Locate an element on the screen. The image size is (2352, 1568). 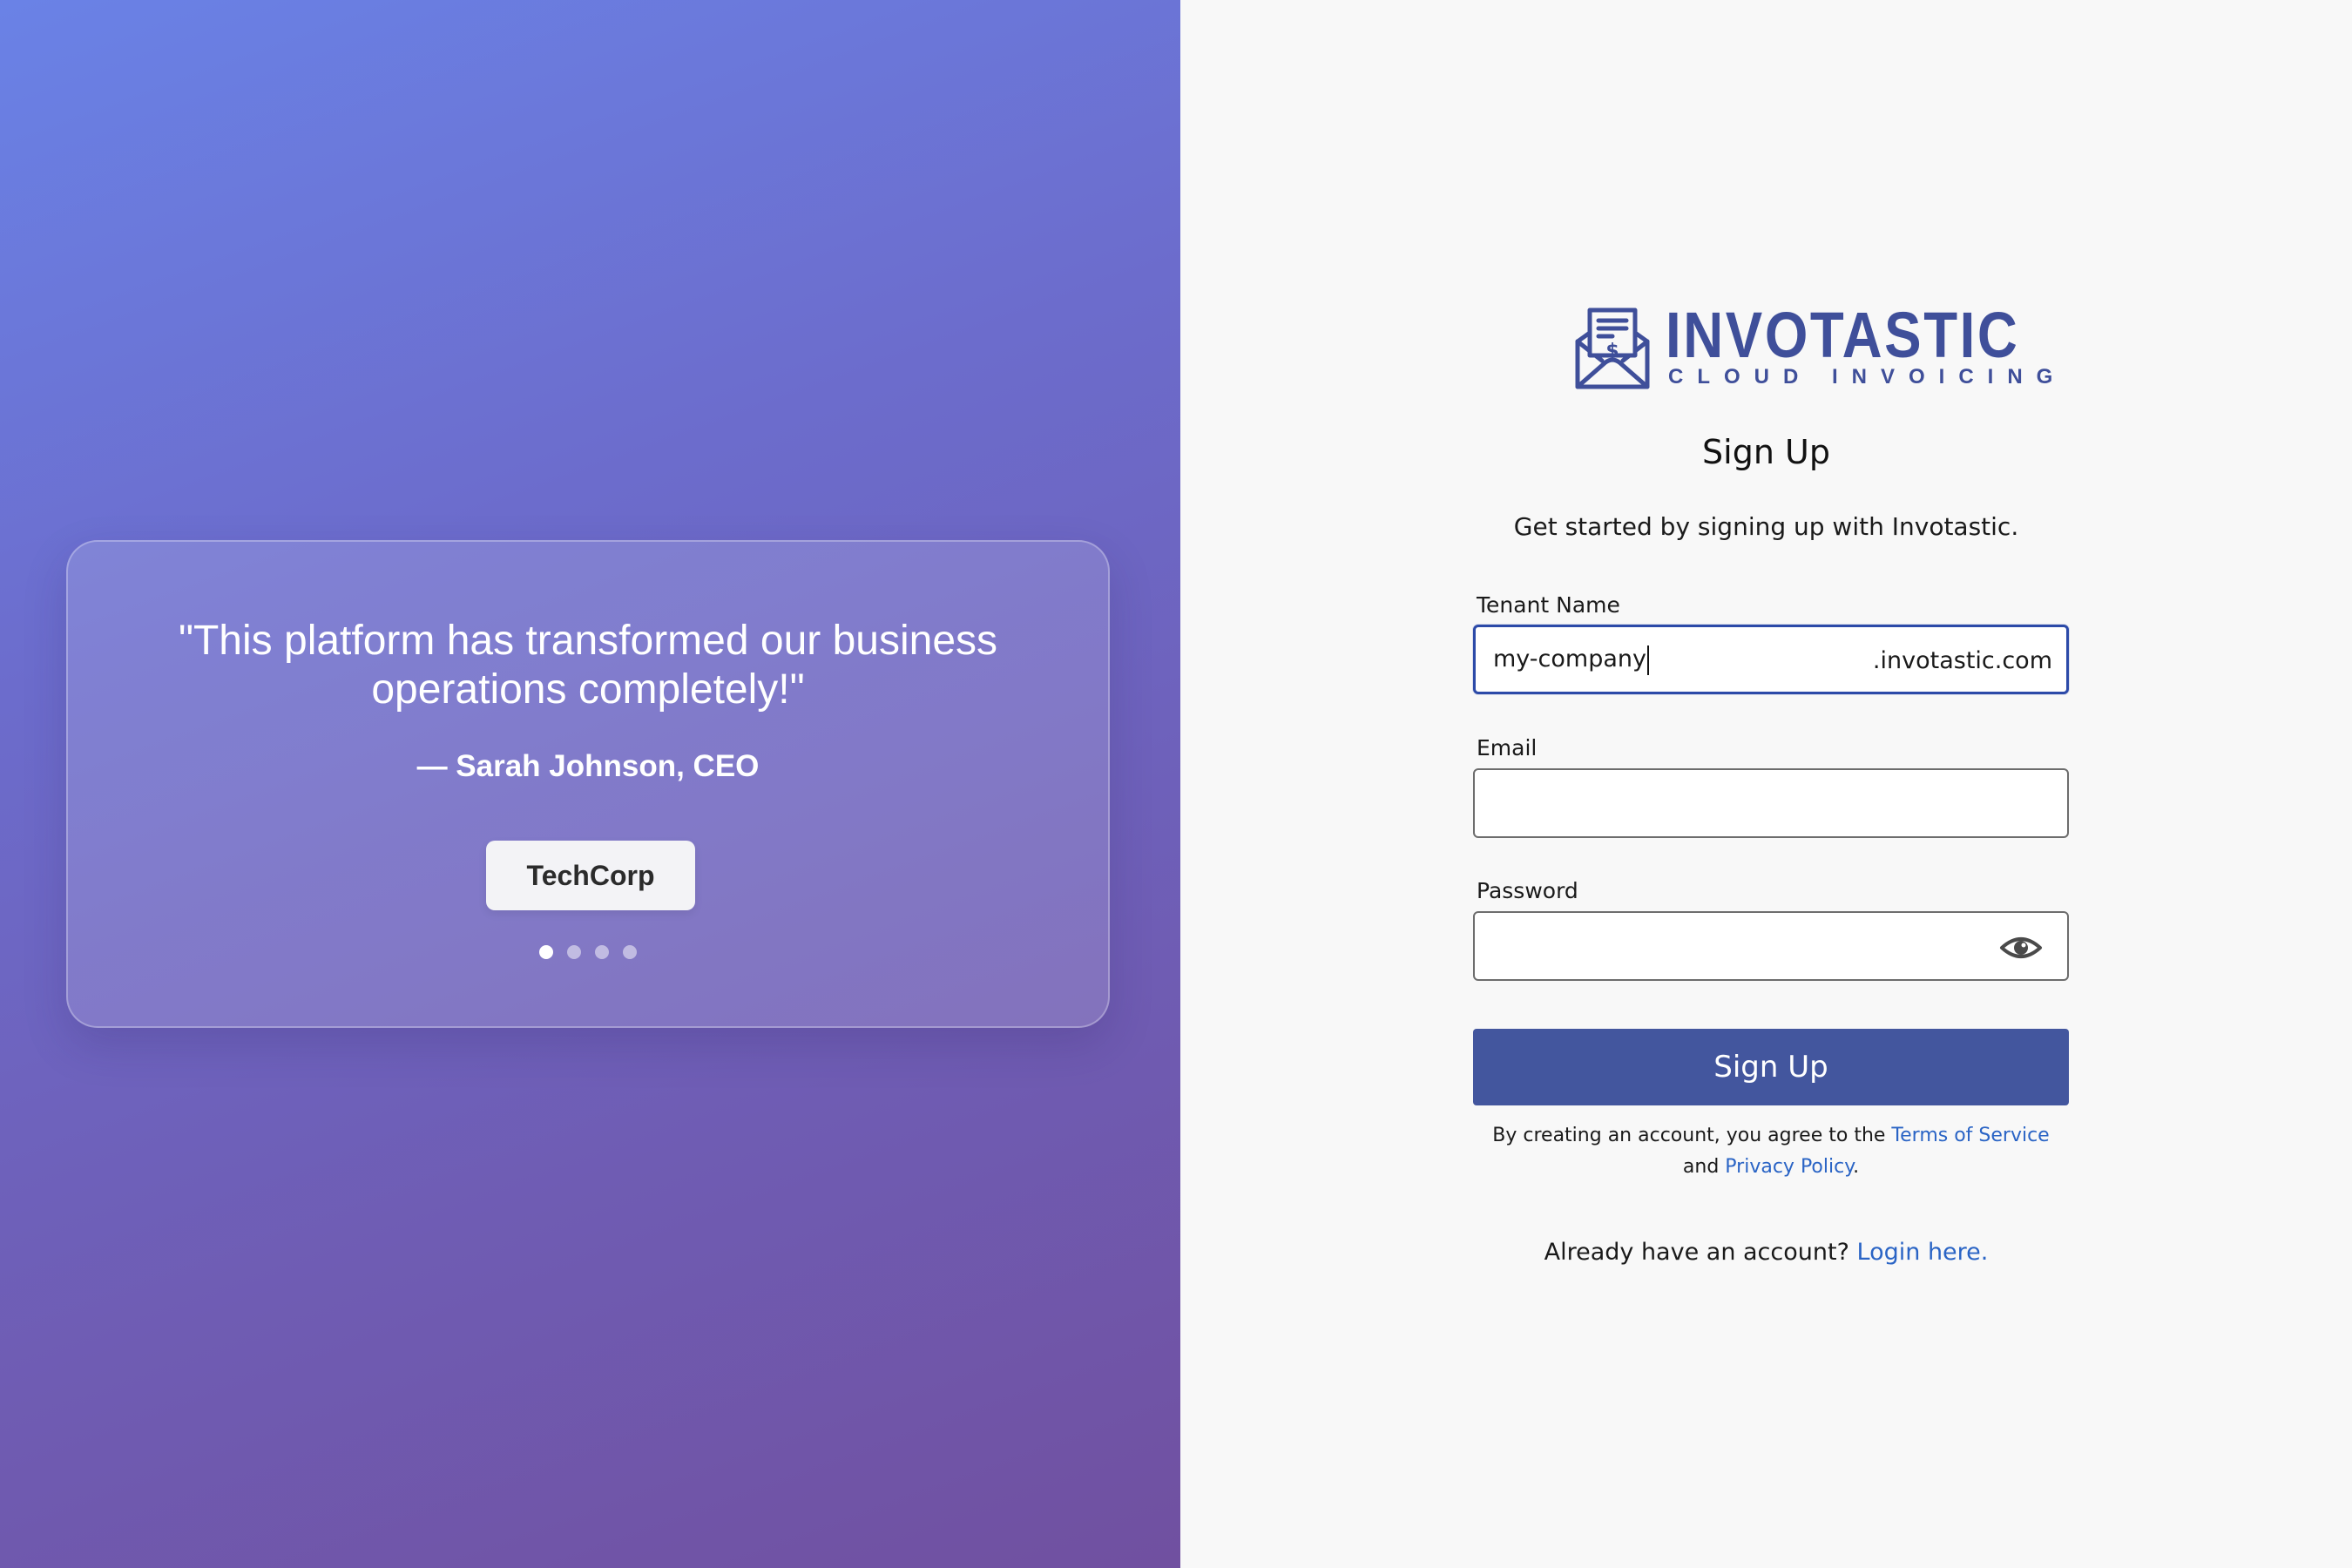
carousel-dots is located at coordinates (588, 952).